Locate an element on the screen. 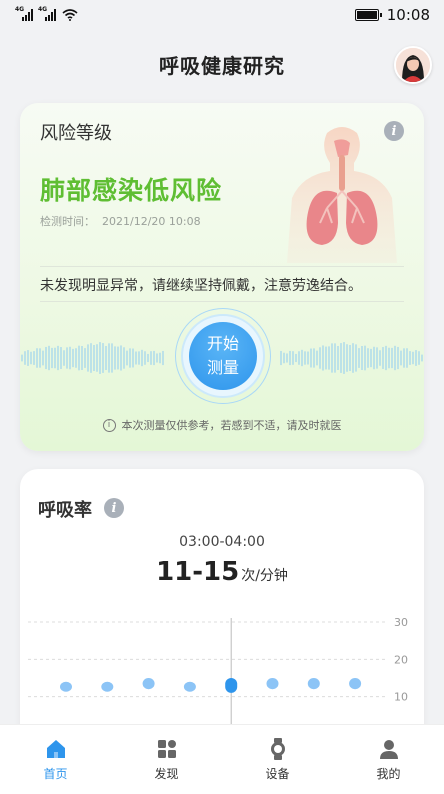 This screenshot has height=794, width=444. start-measure-button: 开始 测量 is located at coordinates (223, 356).